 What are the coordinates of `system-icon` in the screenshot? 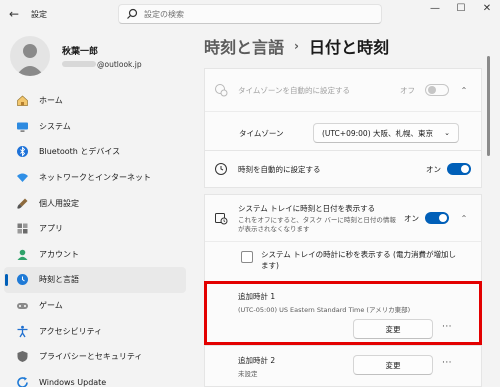 It's located at (22, 126).